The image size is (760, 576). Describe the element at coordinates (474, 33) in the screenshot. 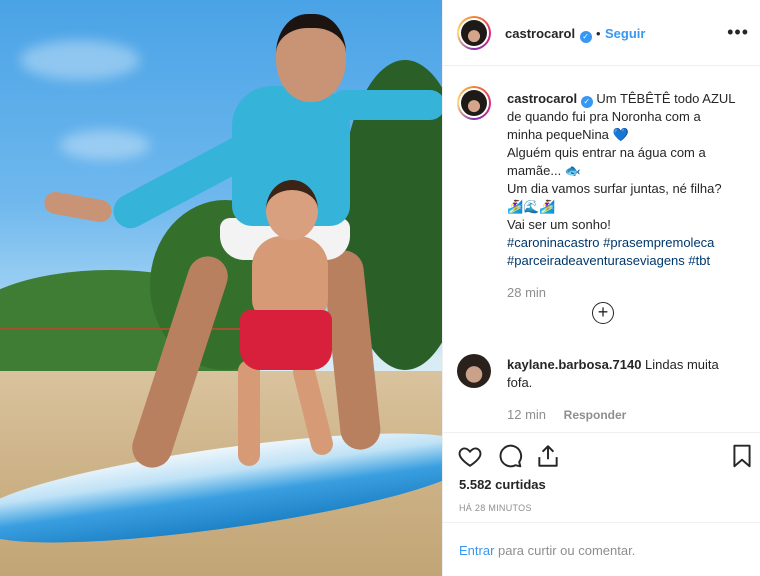

I see `author-avatar` at that location.